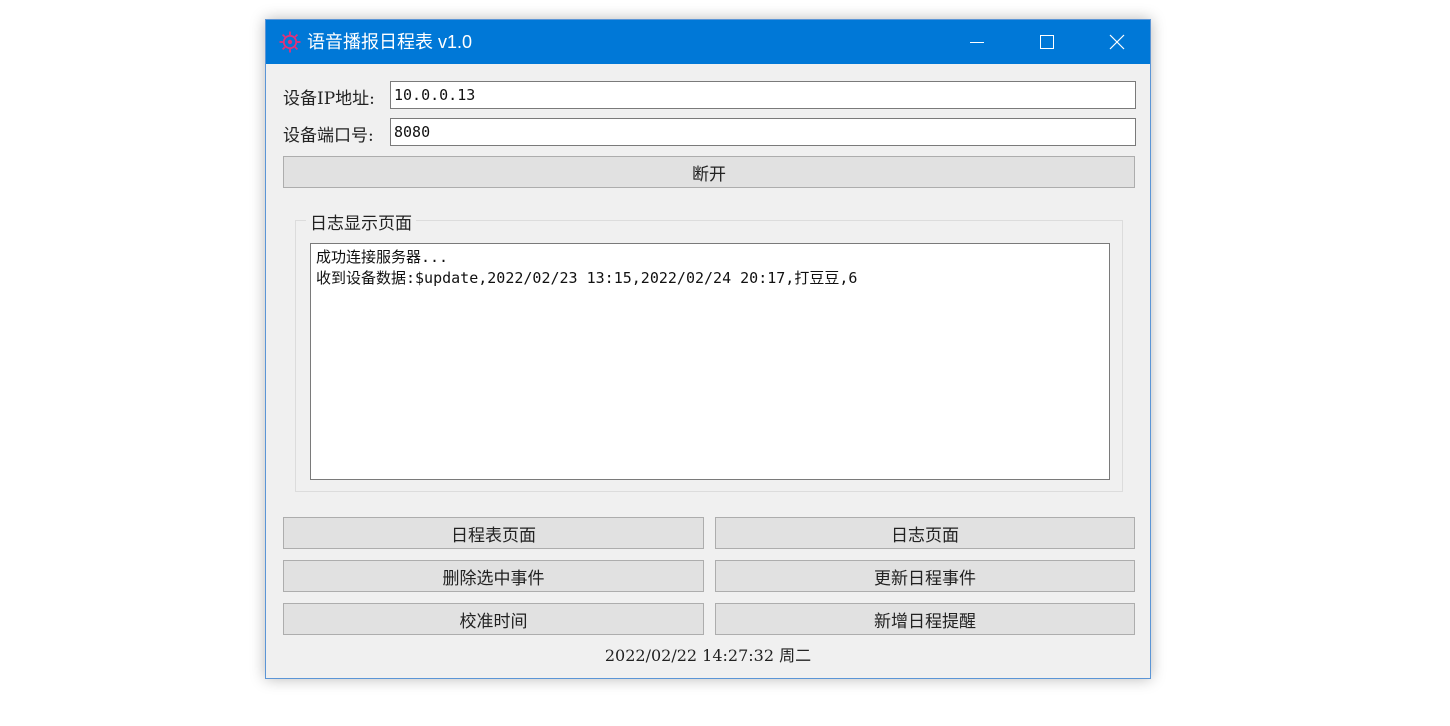 Image resolution: width=1450 pixels, height=726 pixels. Describe the element at coordinates (493, 533) in the screenshot. I see `schedule-page-button: 日程表页面` at that location.